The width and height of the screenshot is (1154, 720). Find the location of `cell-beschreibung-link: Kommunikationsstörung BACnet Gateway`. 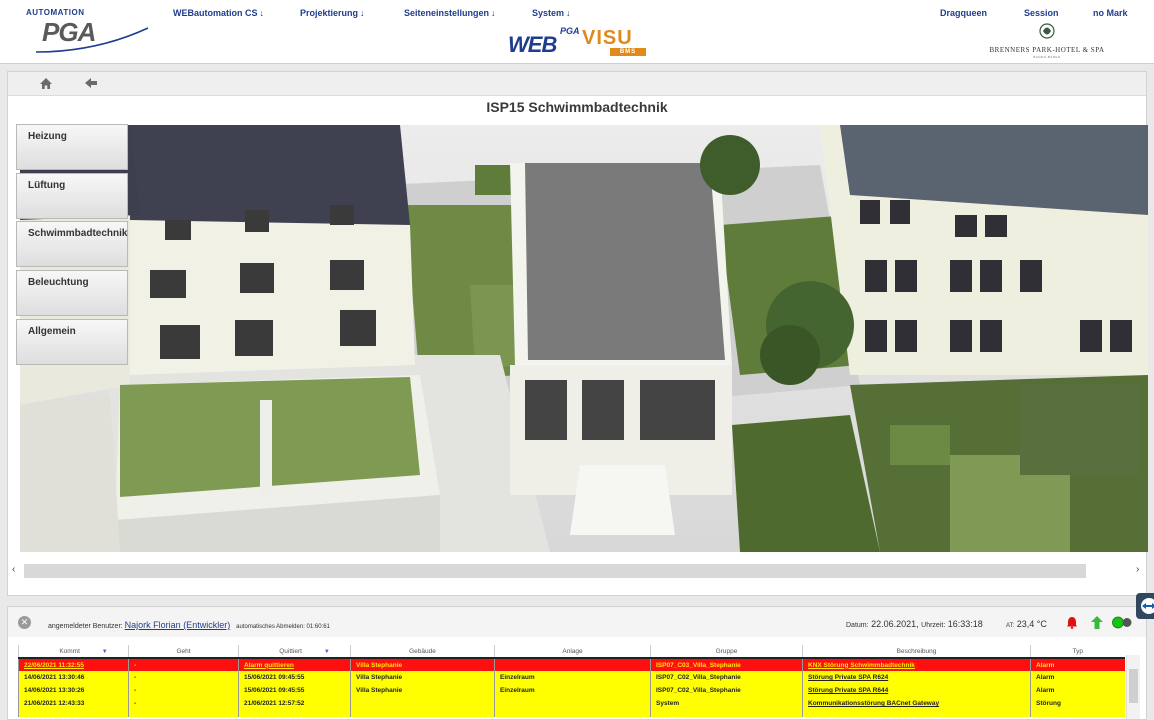

cell-beschreibung-link: Kommunikationsstörung BACnet Gateway is located at coordinates (916, 703).